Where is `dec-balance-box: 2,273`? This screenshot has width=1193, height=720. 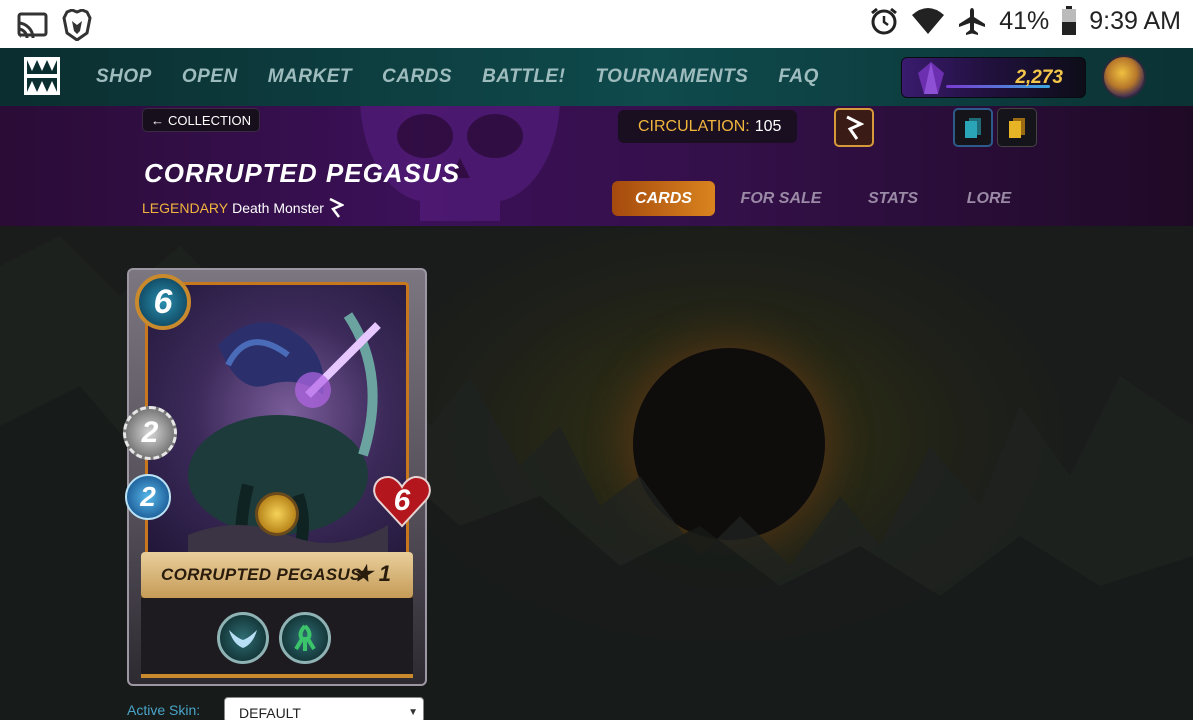 dec-balance-box: 2,273 is located at coordinates (993, 77).